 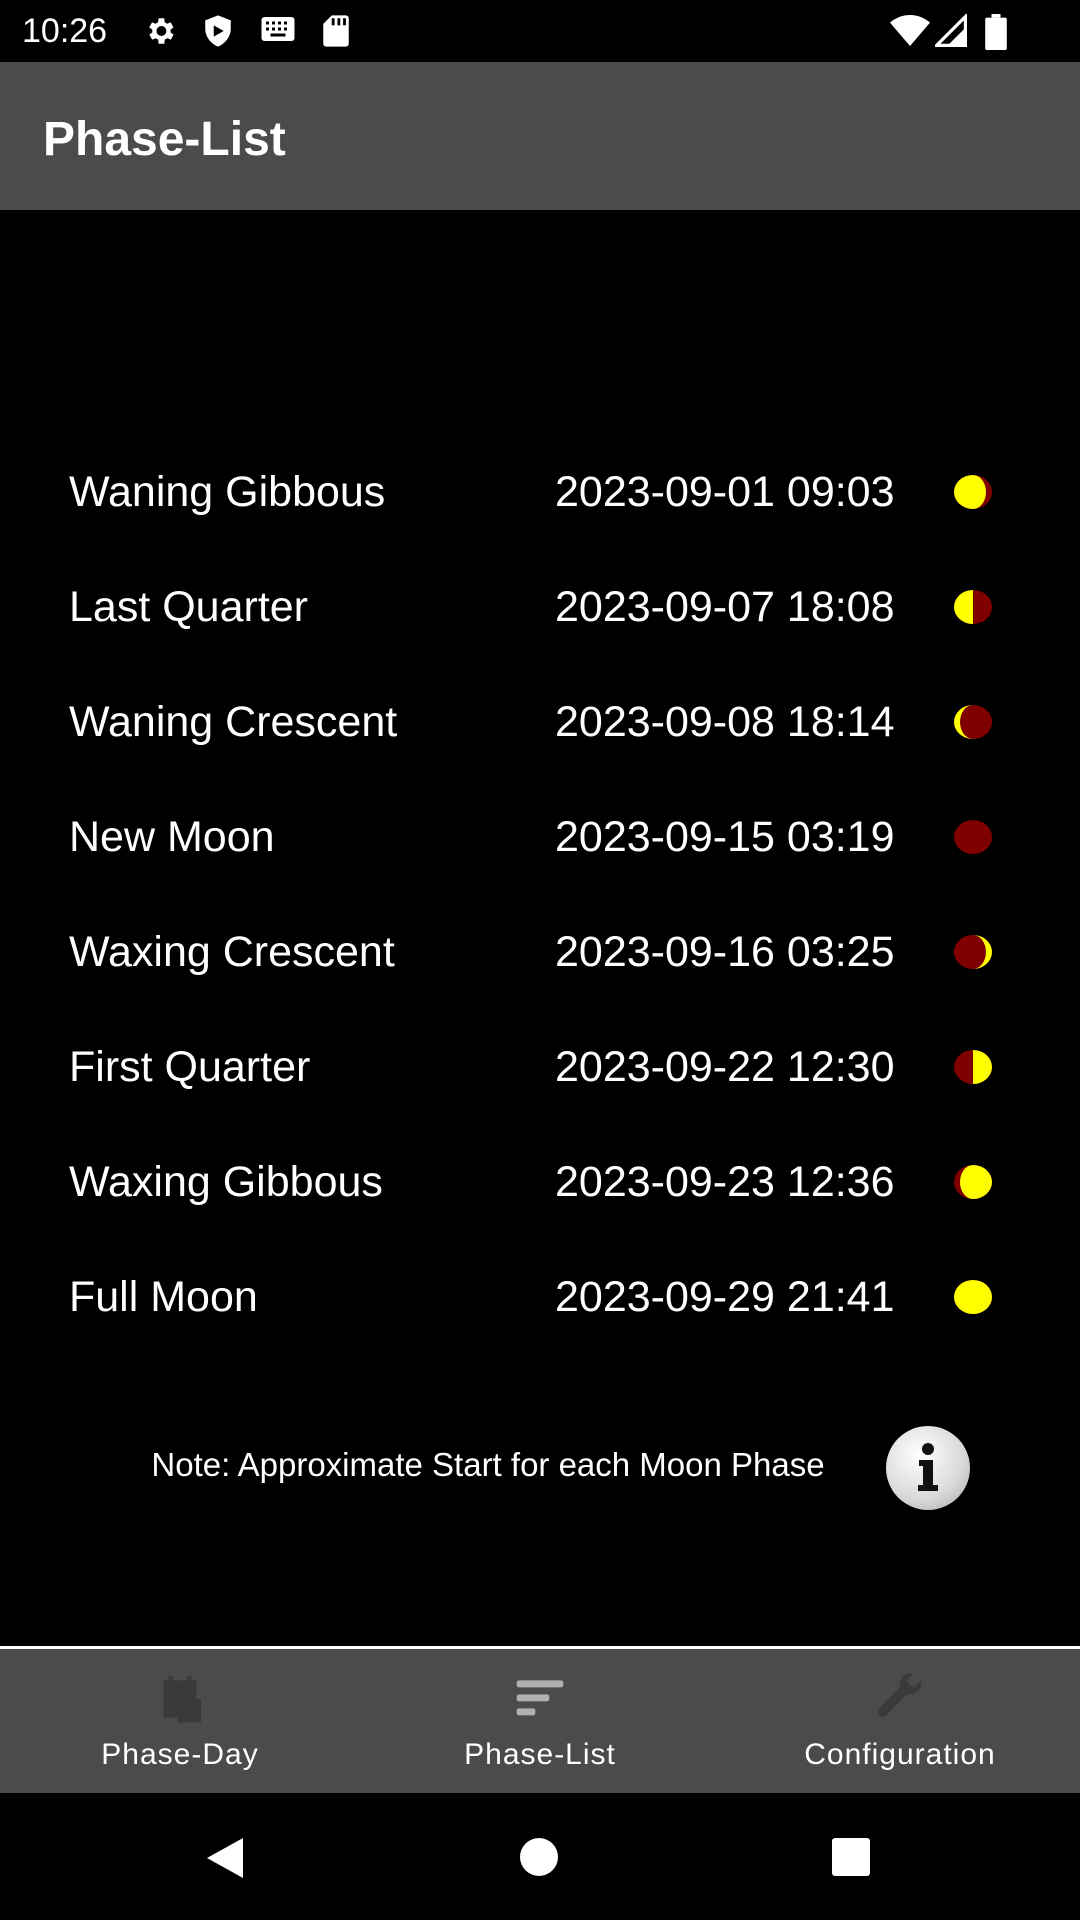 What do you see at coordinates (180, 1754) in the screenshot?
I see `tab-label: Phase-Day` at bounding box center [180, 1754].